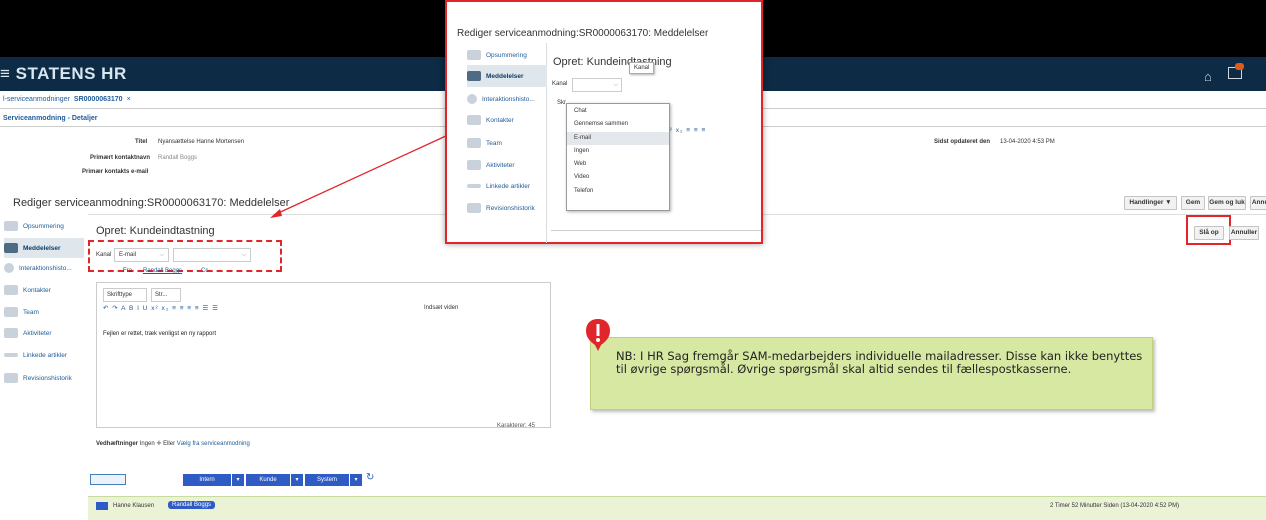 This screenshot has width=1266, height=520. I want to click on warning-icon, so click(598, 335).